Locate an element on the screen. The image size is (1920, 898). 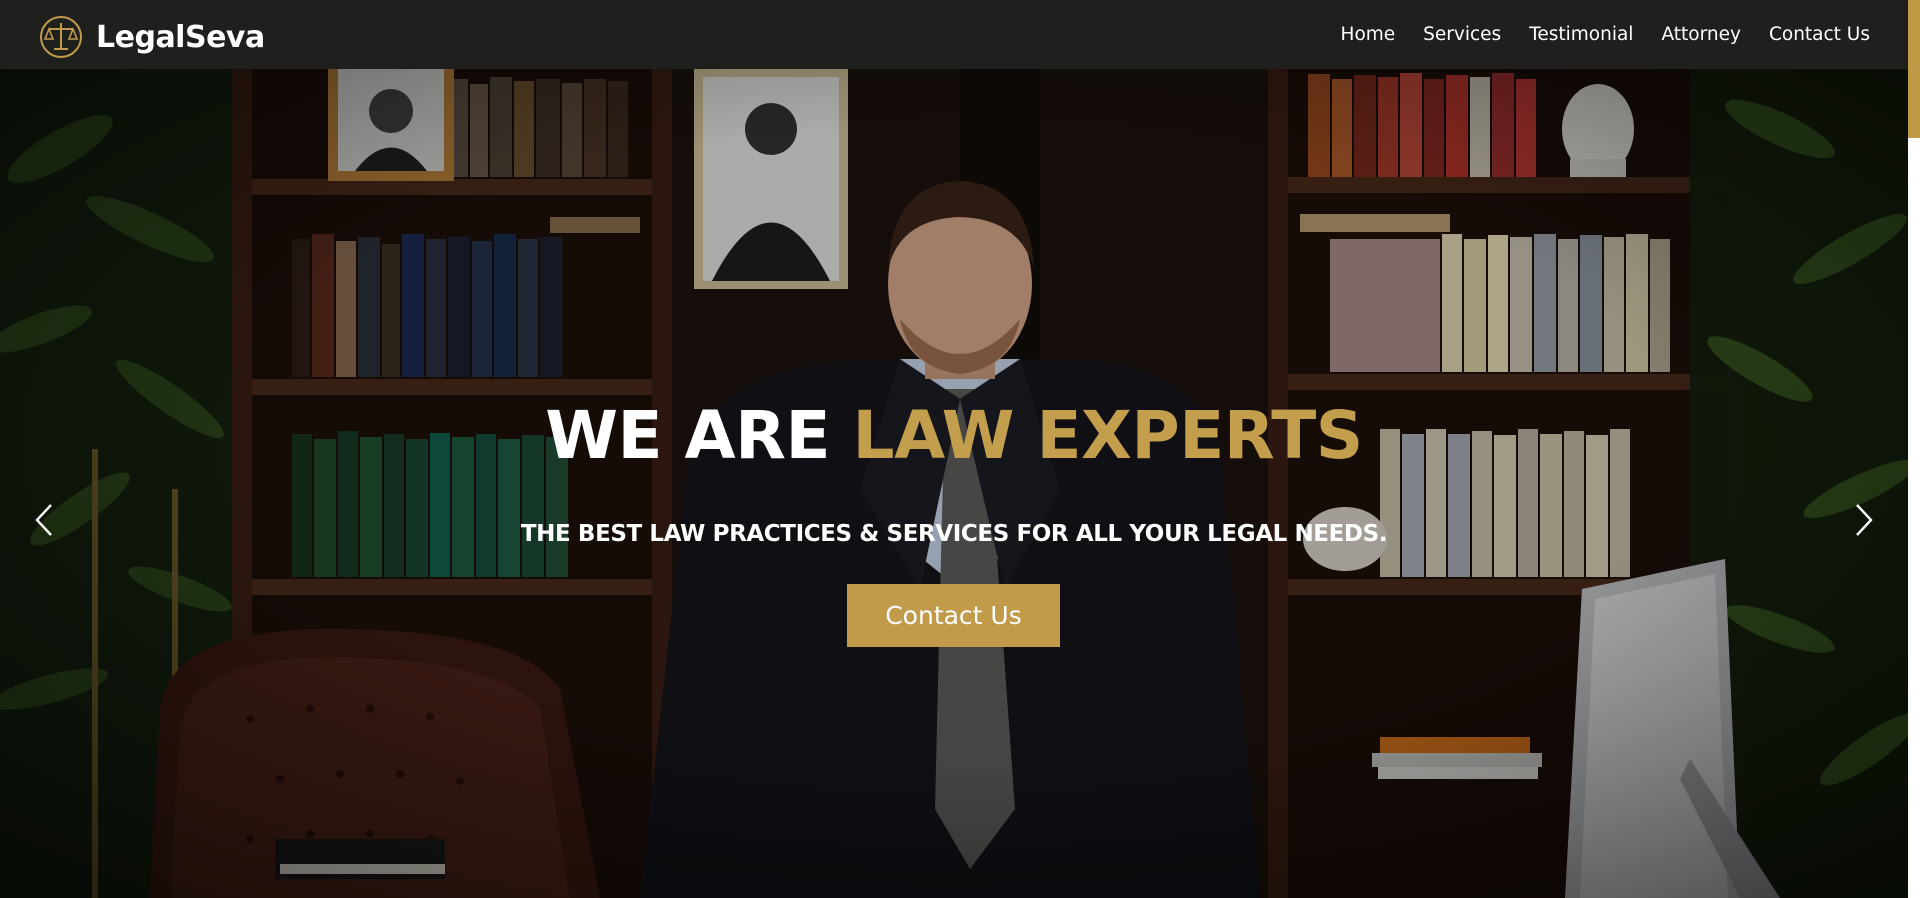
chevron-left-icon is located at coordinates (44, 522).